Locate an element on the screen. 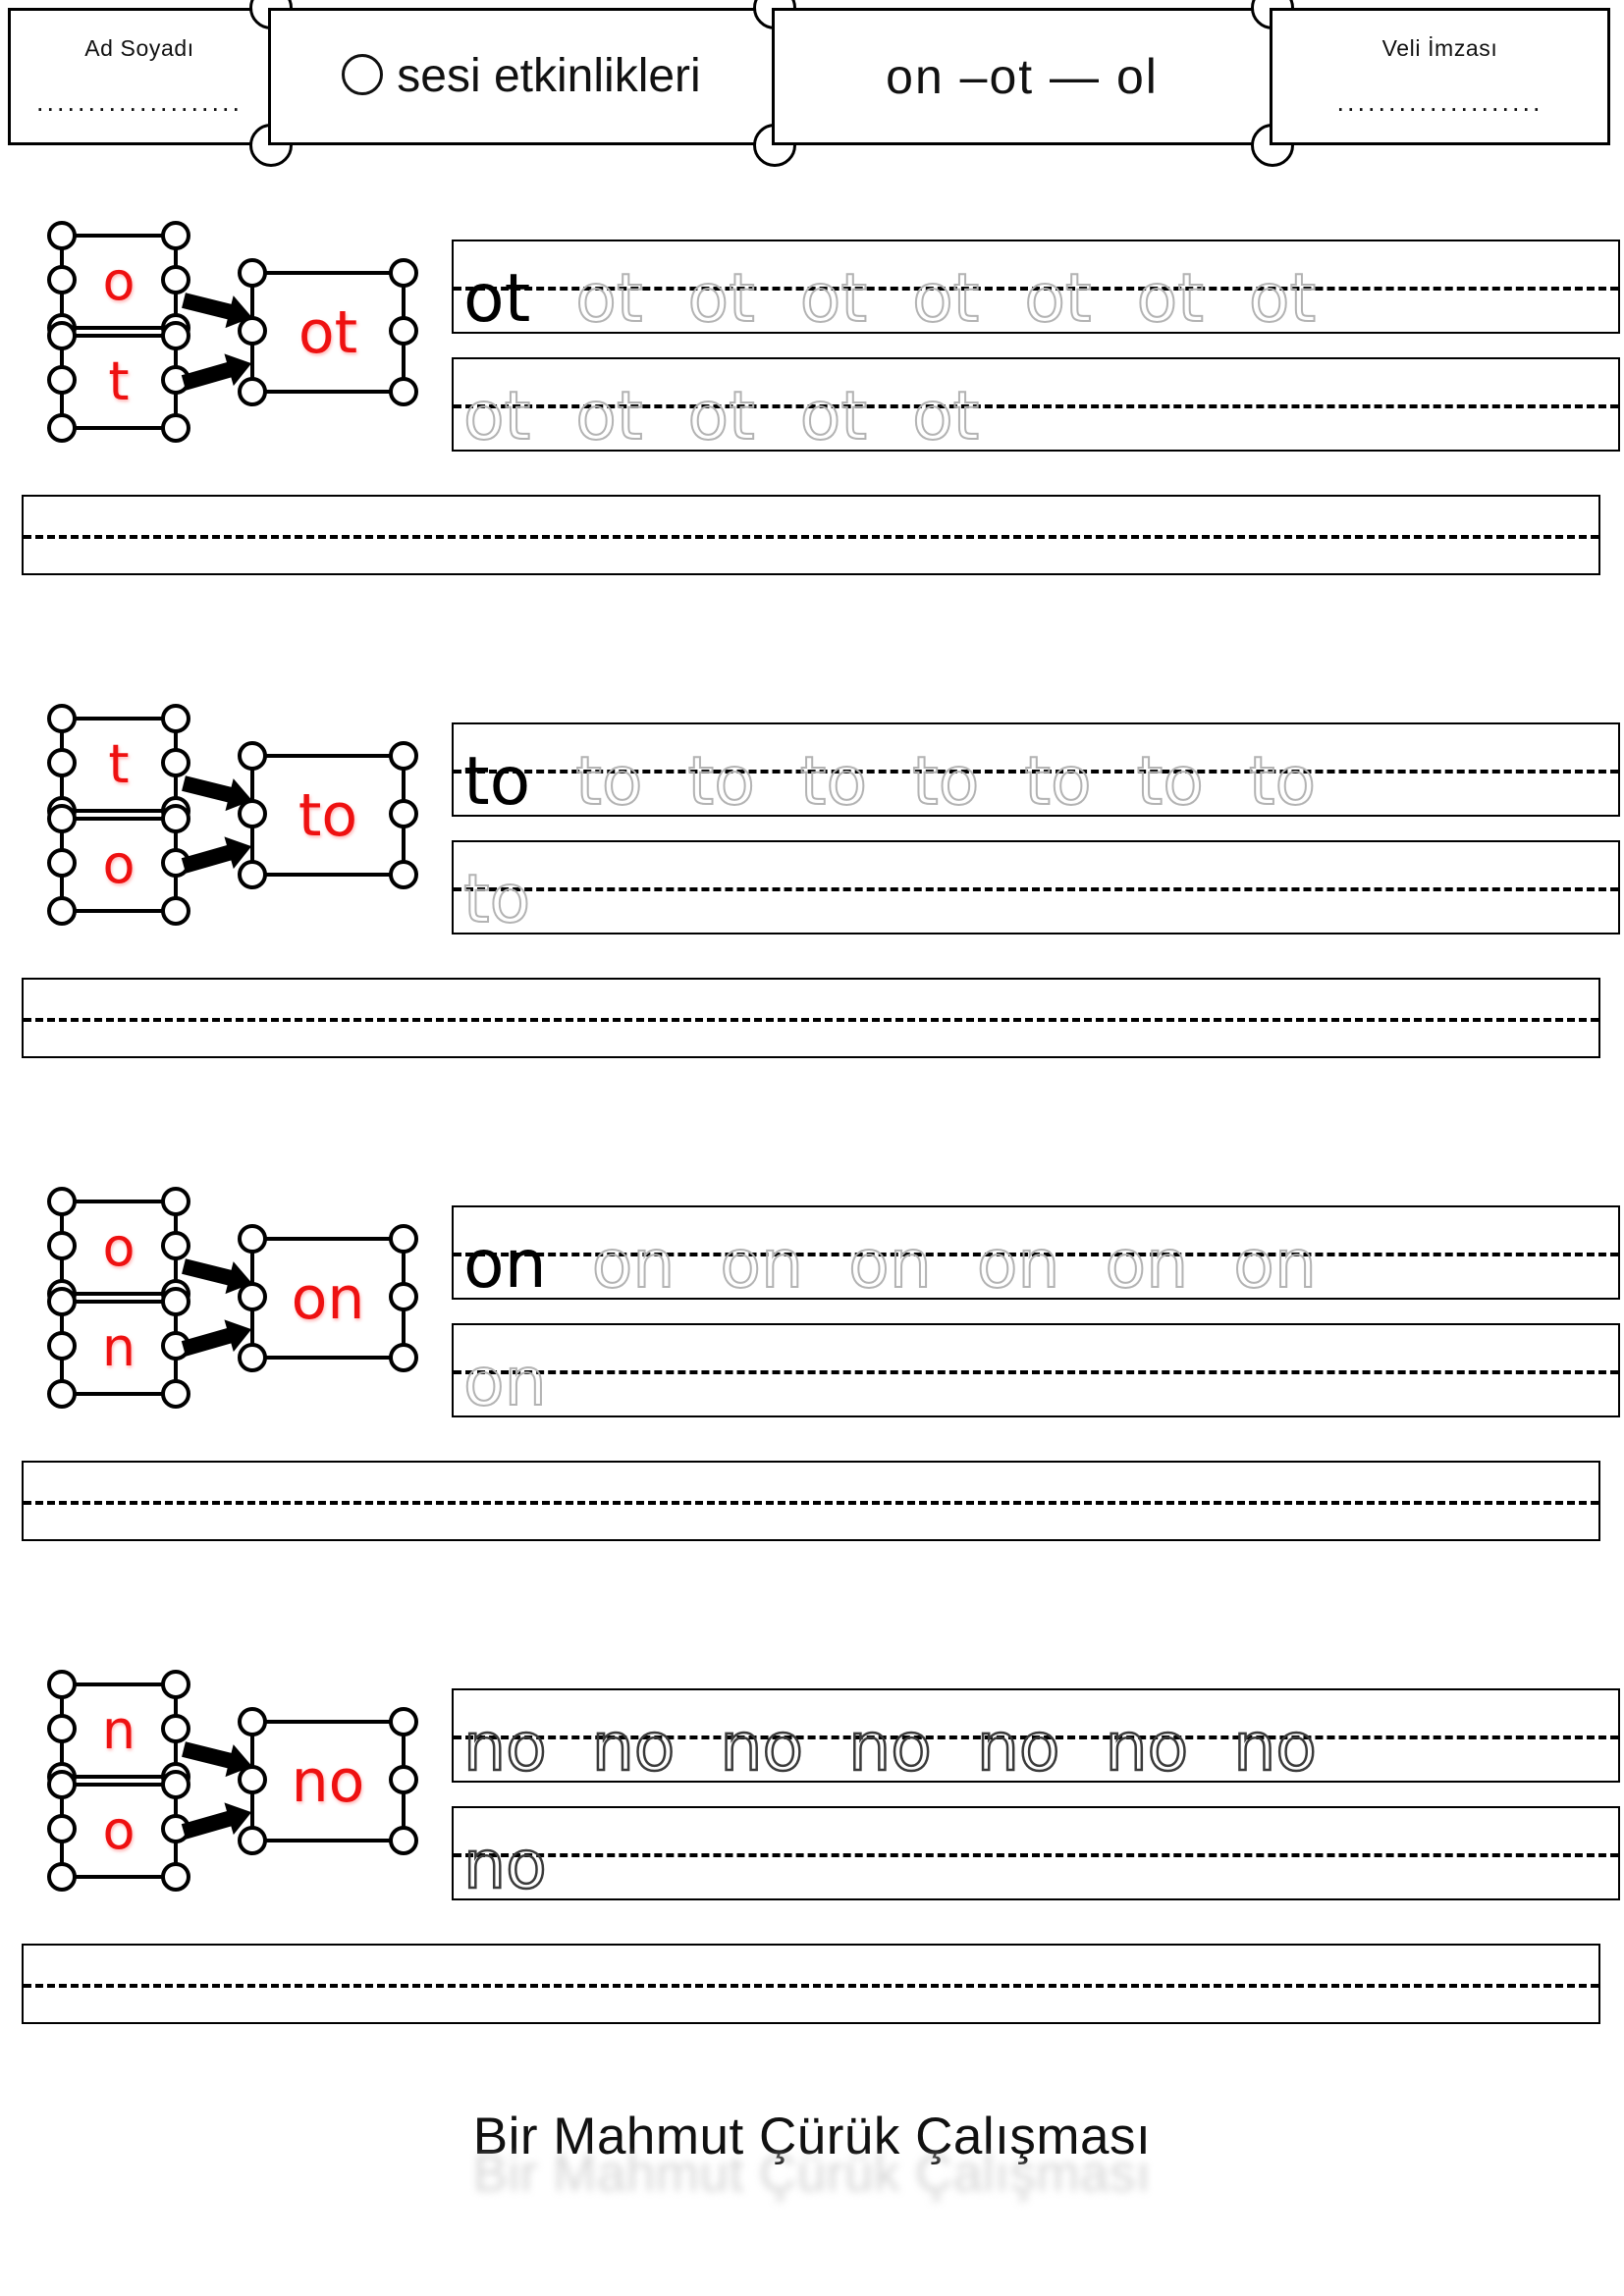  tracing-line-1: no no no no no no no is located at coordinates (1036, 1735).